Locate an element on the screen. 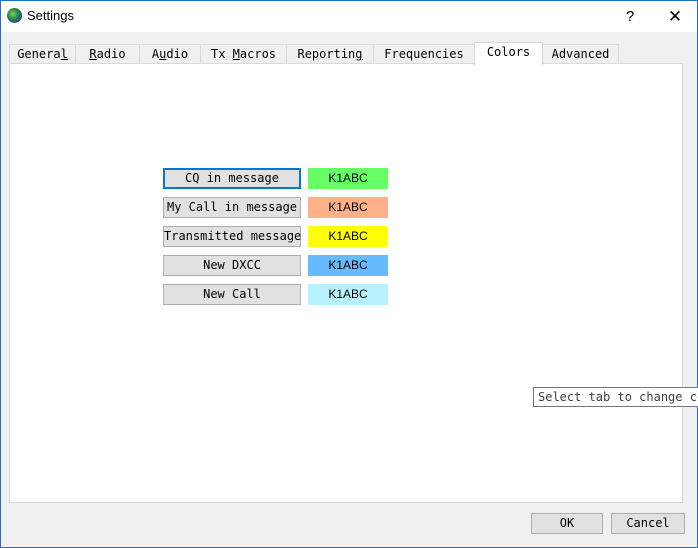 The height and width of the screenshot is (548, 698). tab-label: Frequencies is located at coordinates (424, 54).